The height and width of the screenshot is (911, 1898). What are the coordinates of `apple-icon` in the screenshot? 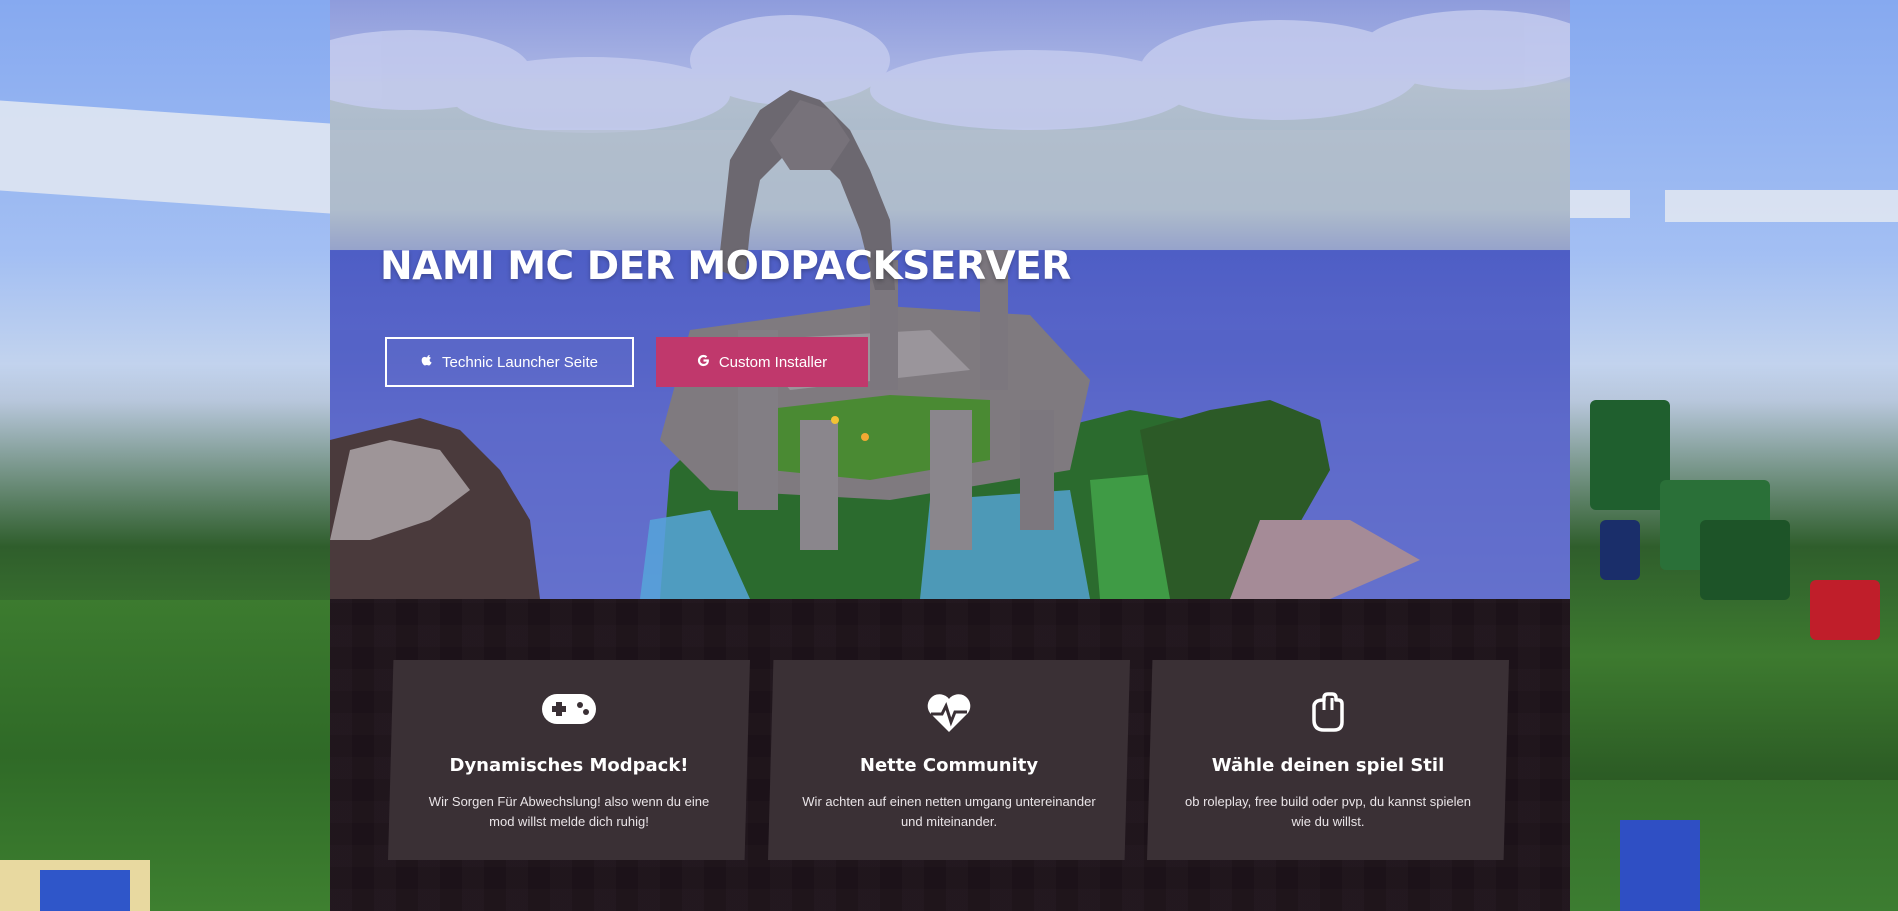 It's located at (427, 362).